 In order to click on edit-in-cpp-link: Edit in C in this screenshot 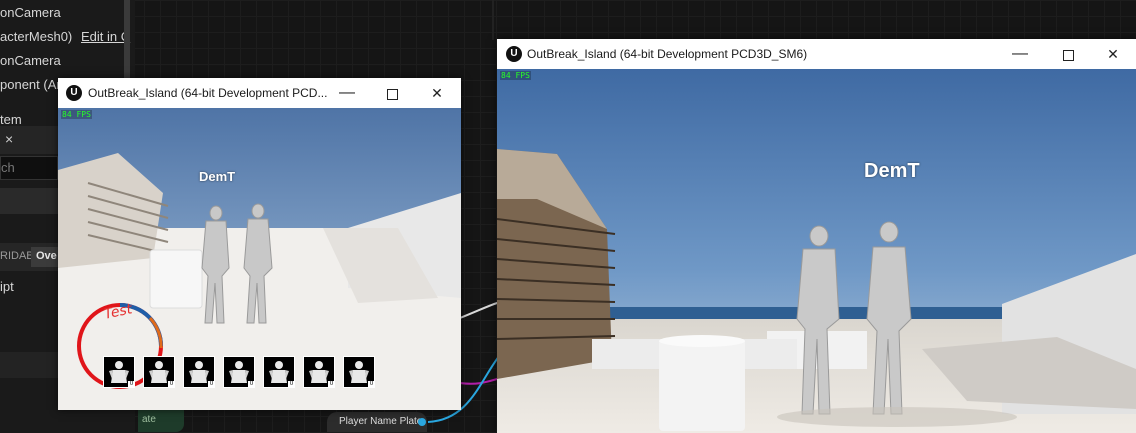, I will do `click(105, 36)`.